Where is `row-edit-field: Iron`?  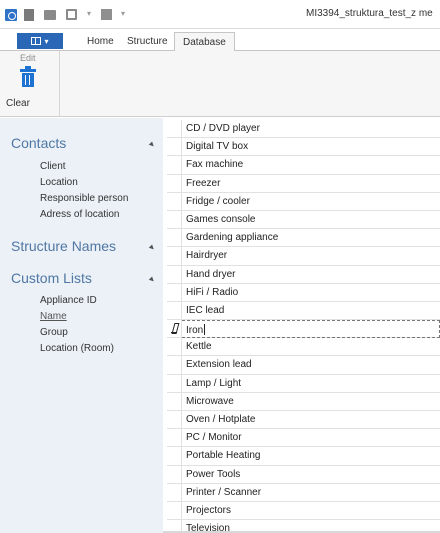 row-edit-field: Iron is located at coordinates (311, 329).